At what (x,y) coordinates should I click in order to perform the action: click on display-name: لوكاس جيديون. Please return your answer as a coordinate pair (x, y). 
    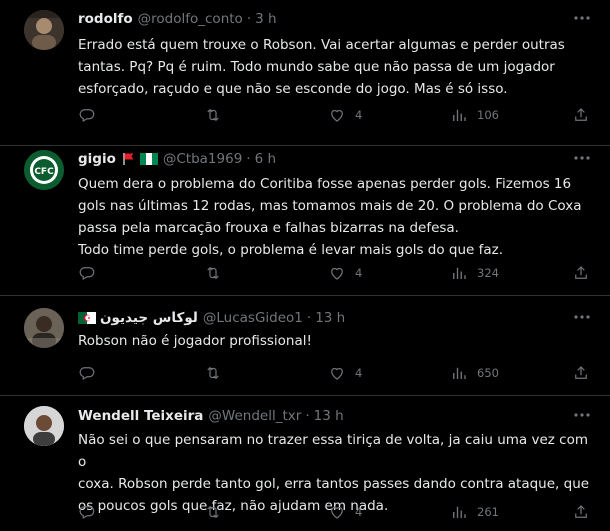
    Looking at the image, I should click on (149, 318).